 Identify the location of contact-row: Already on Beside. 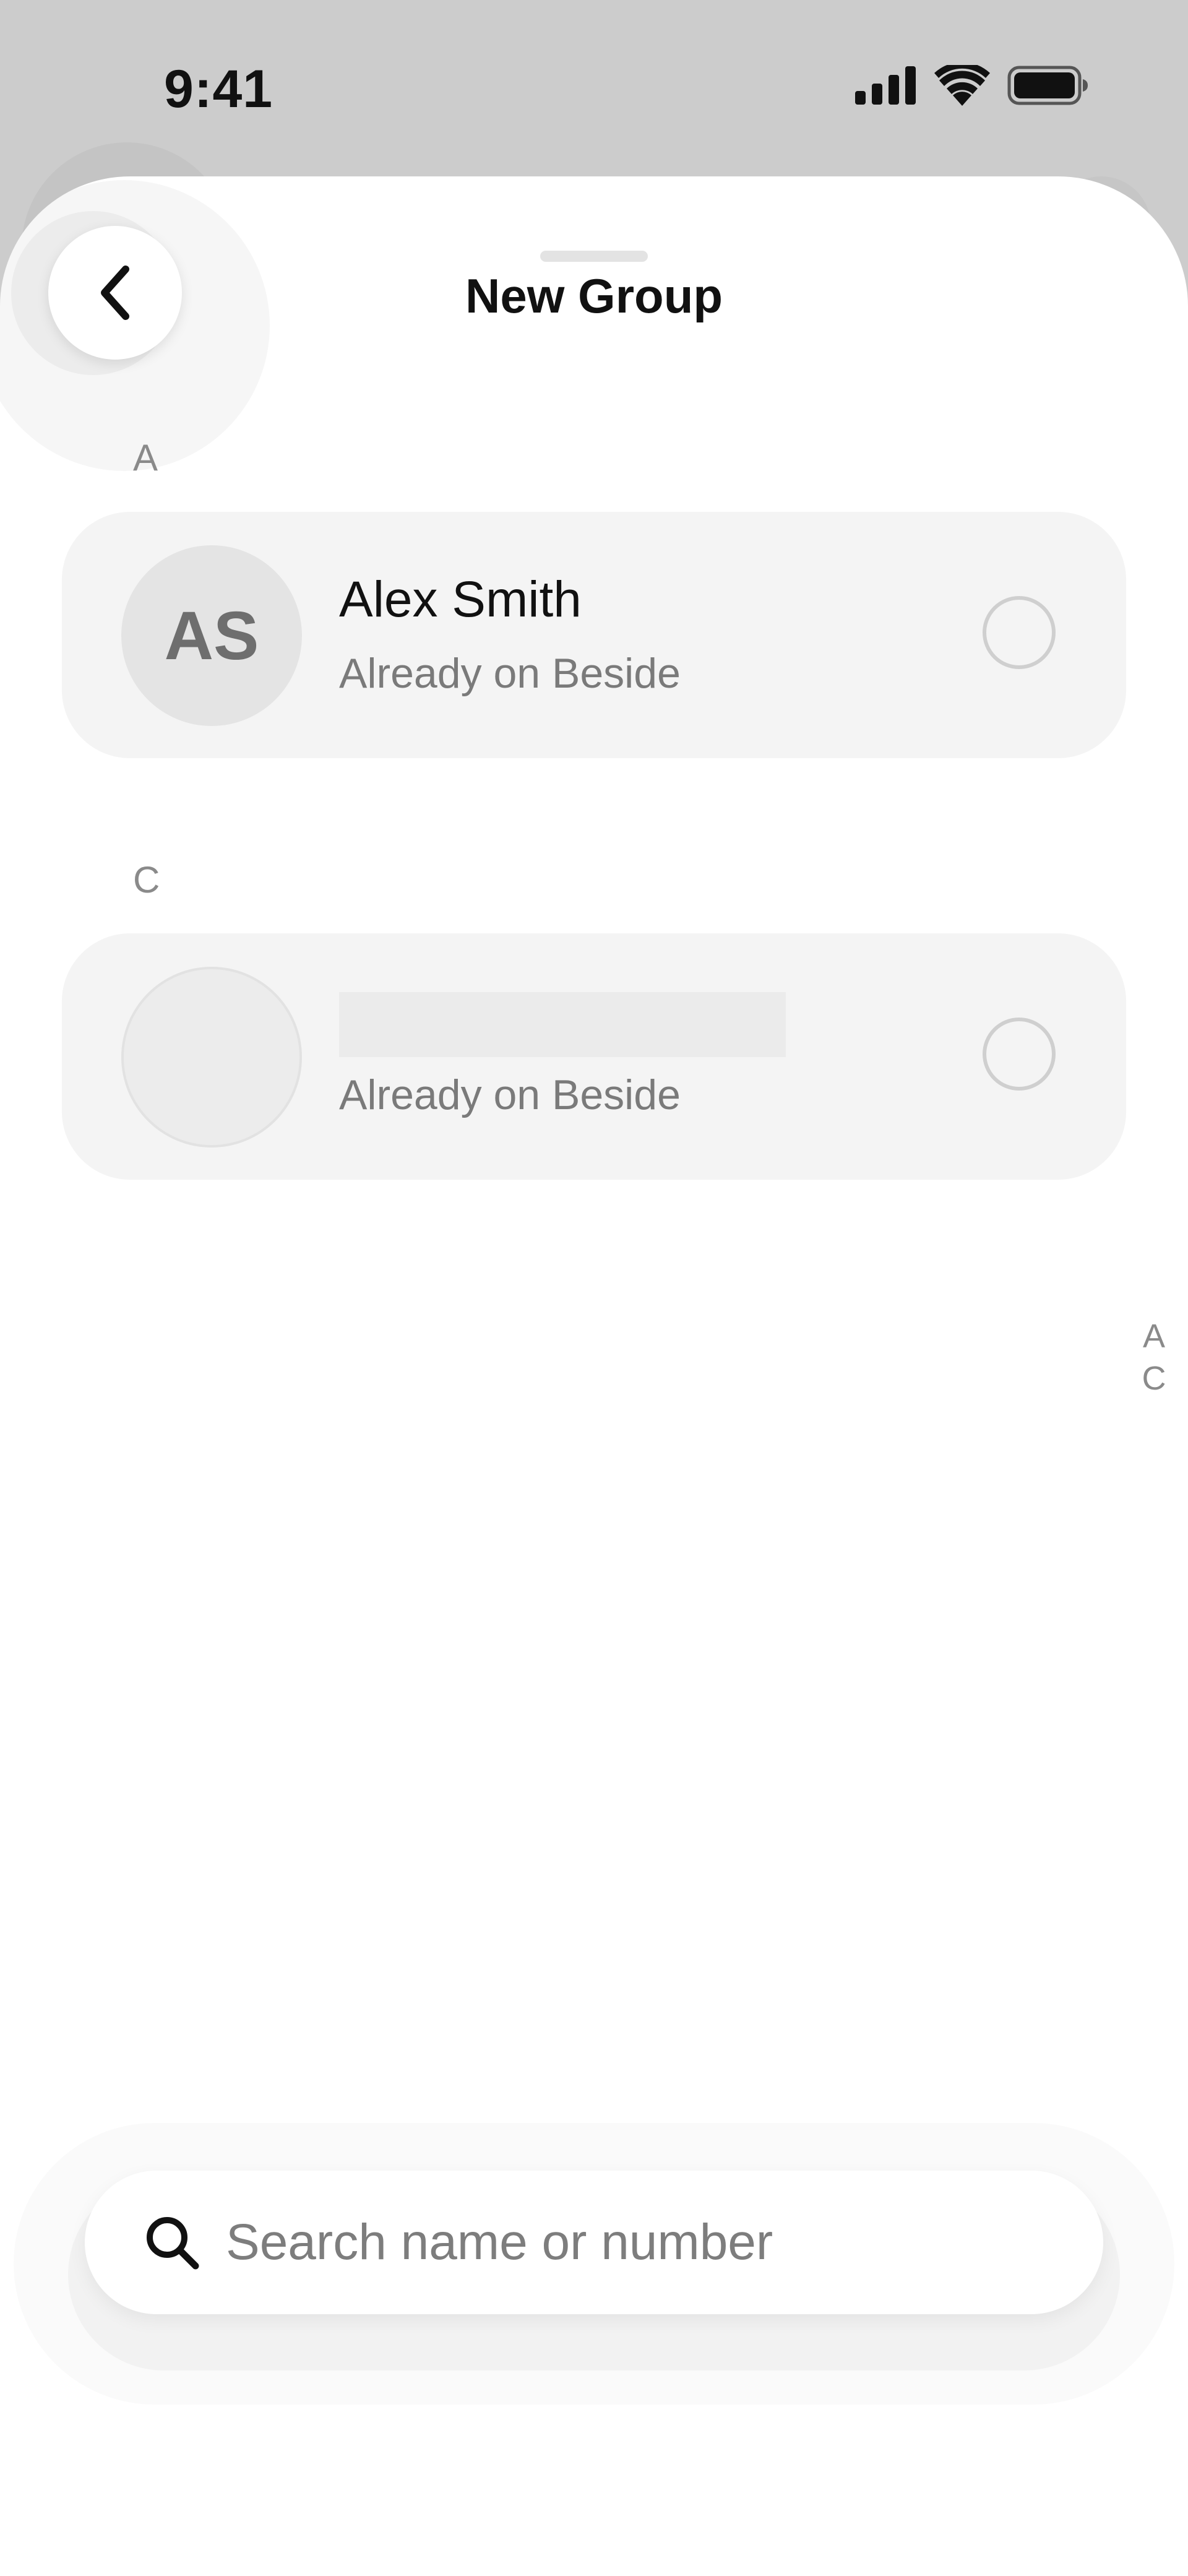
(594, 1056).